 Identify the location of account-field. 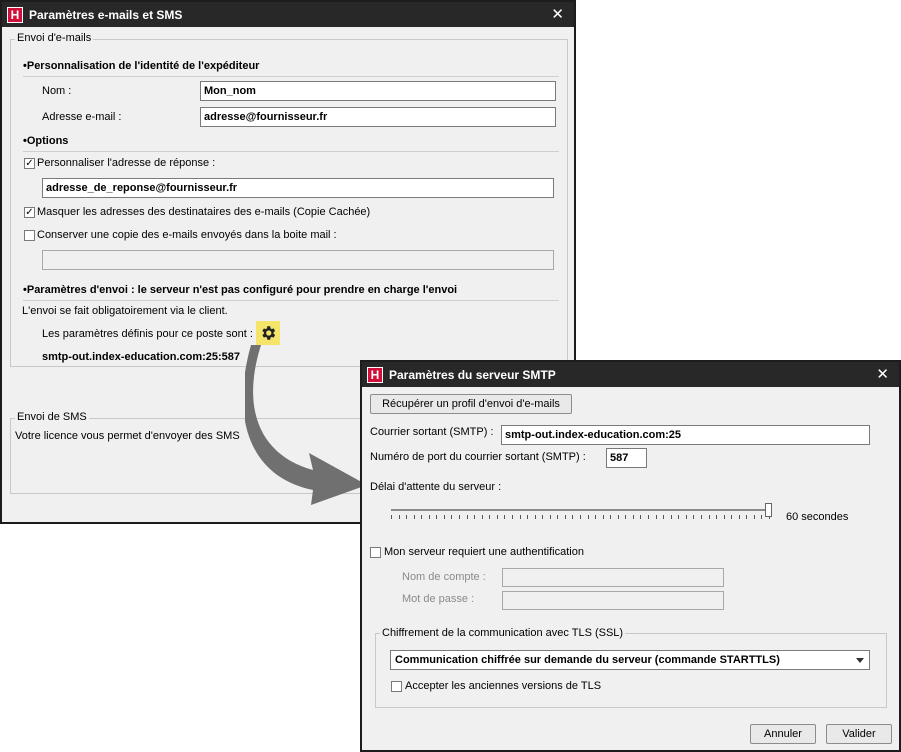
(613, 577).